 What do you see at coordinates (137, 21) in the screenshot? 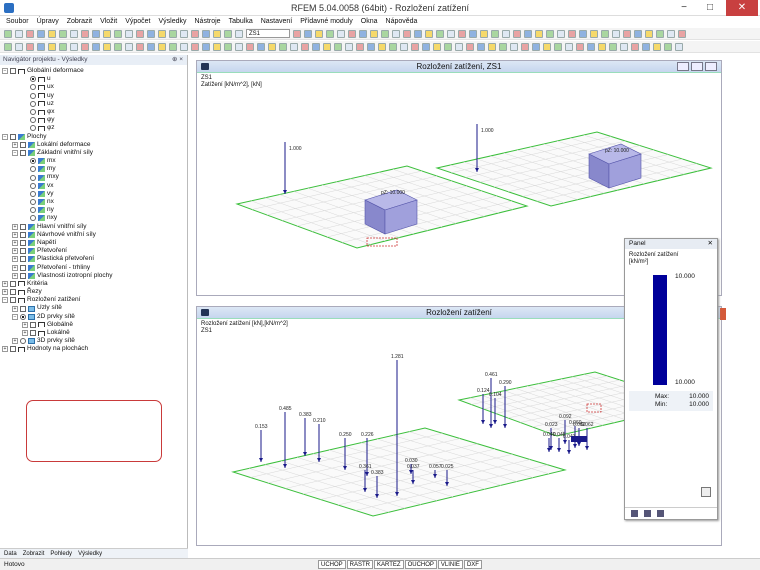
I see `menu-4: Výpočet` at bounding box center [137, 21].